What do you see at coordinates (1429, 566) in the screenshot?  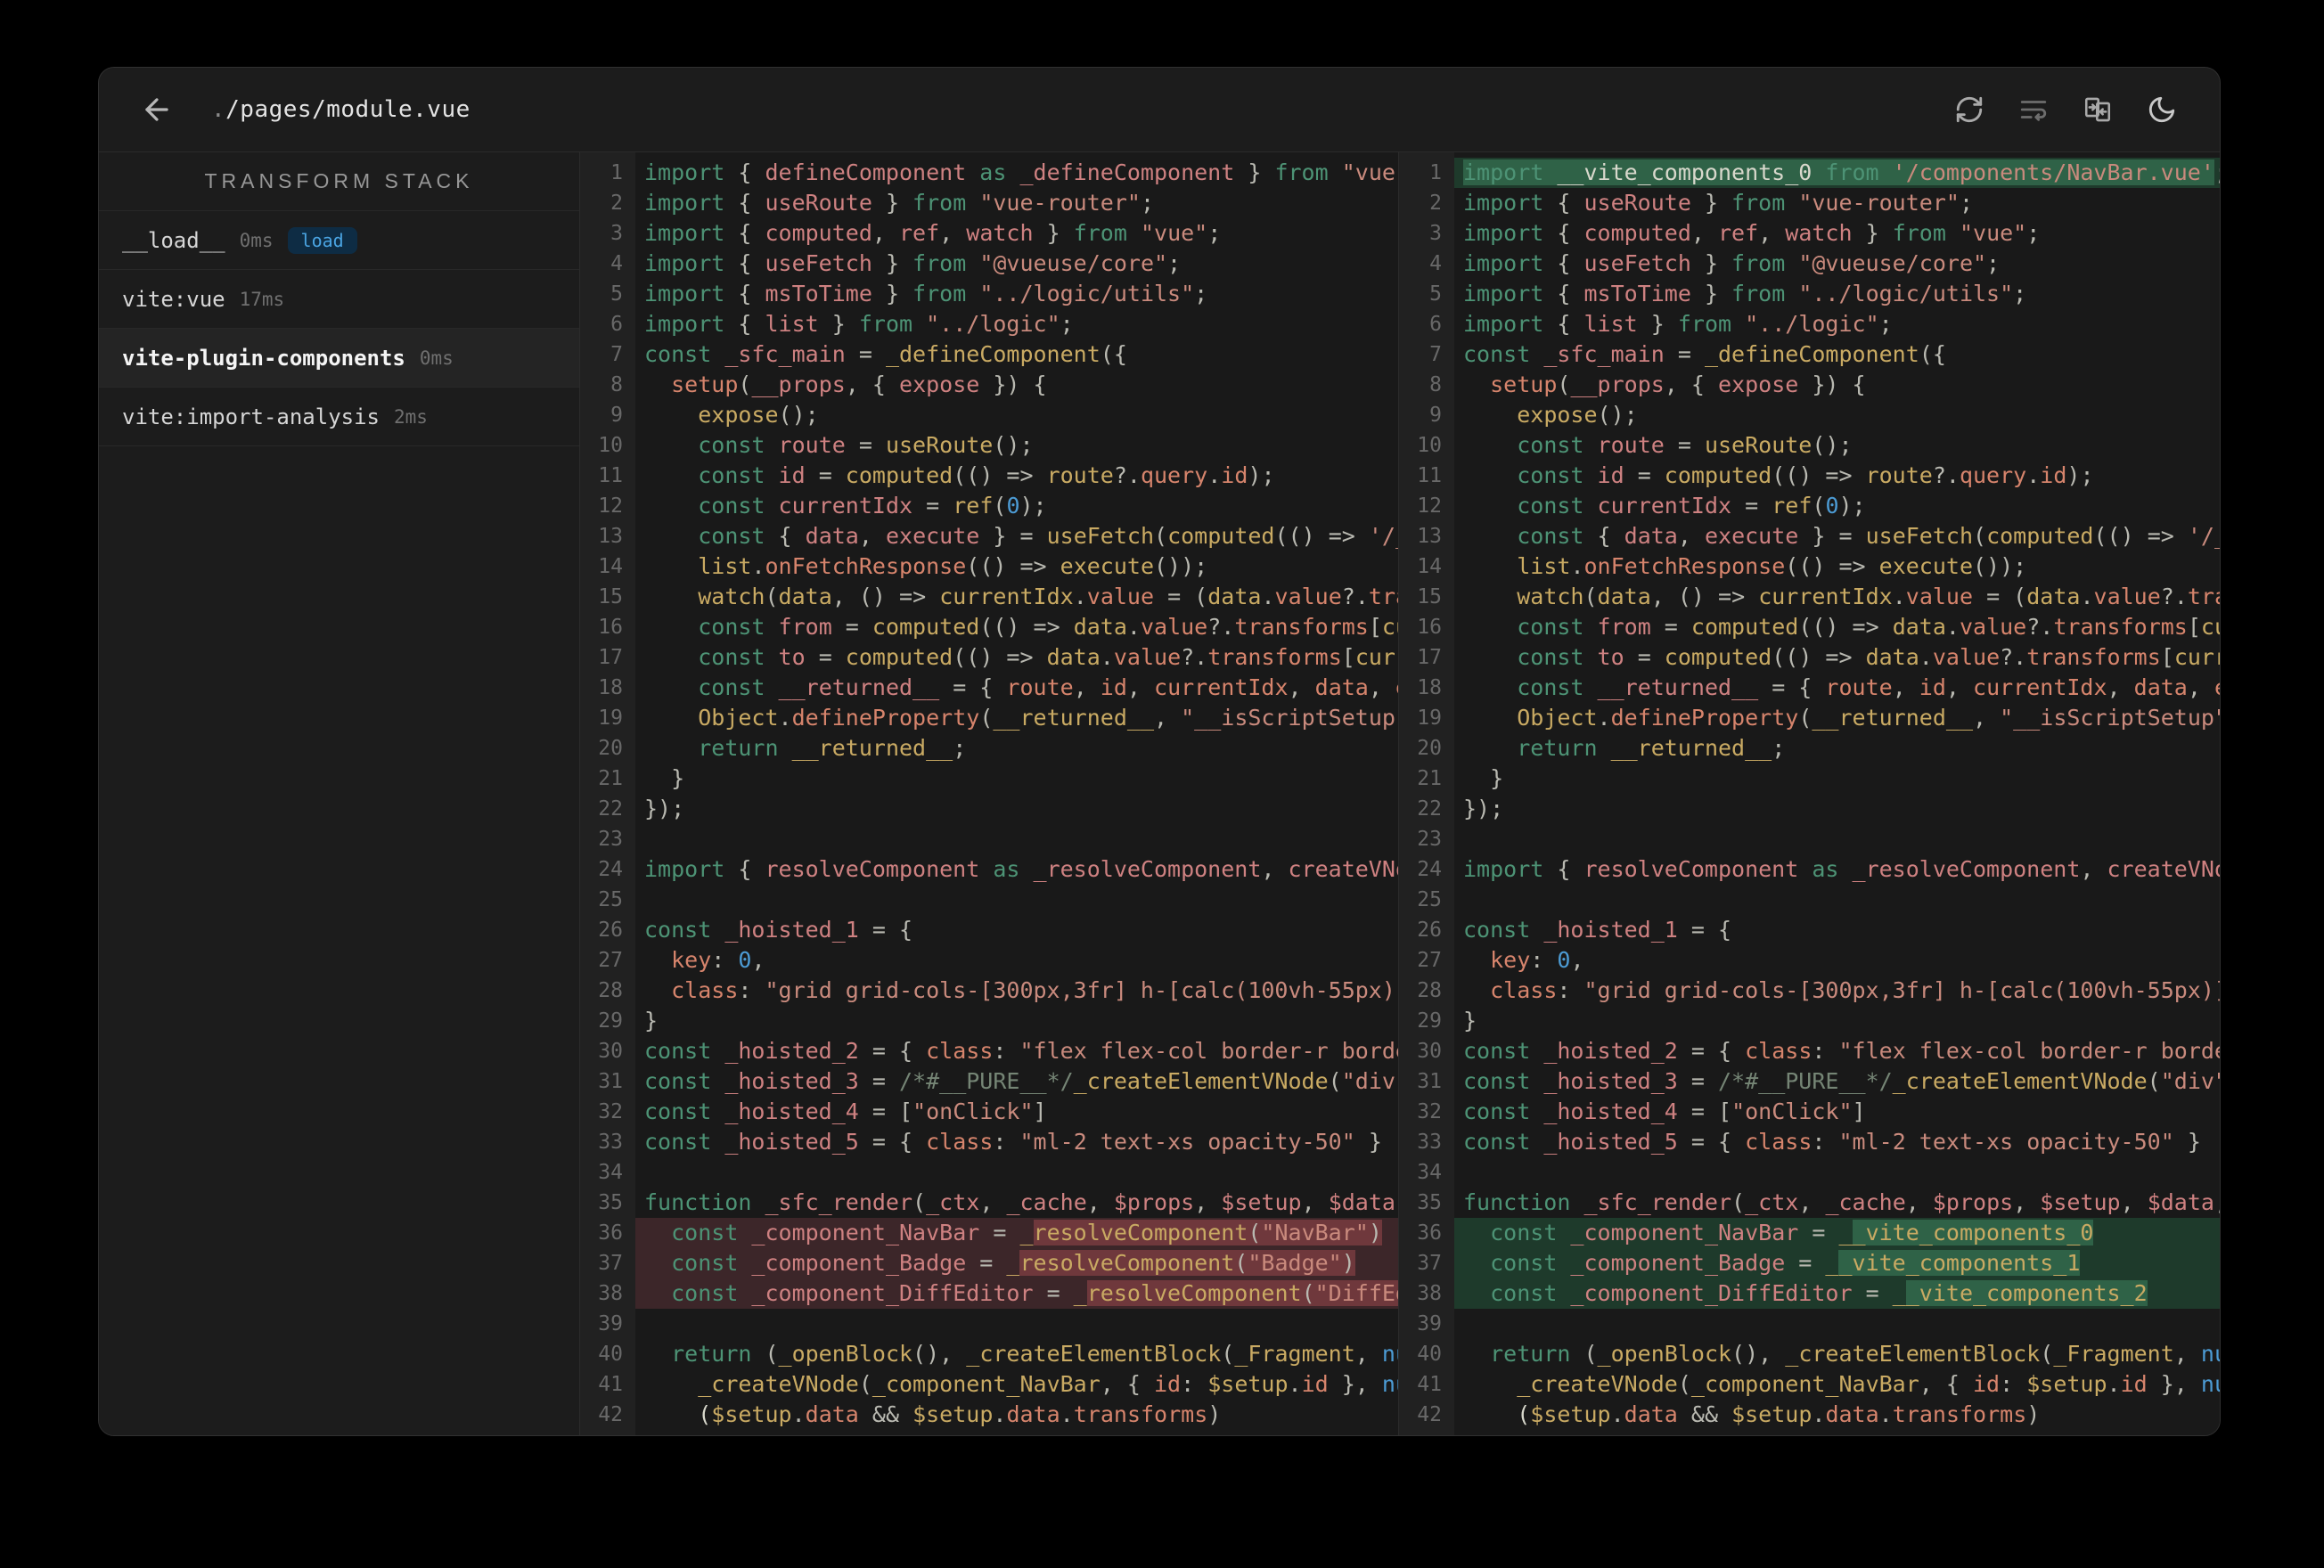 I see `line-number: 14` at bounding box center [1429, 566].